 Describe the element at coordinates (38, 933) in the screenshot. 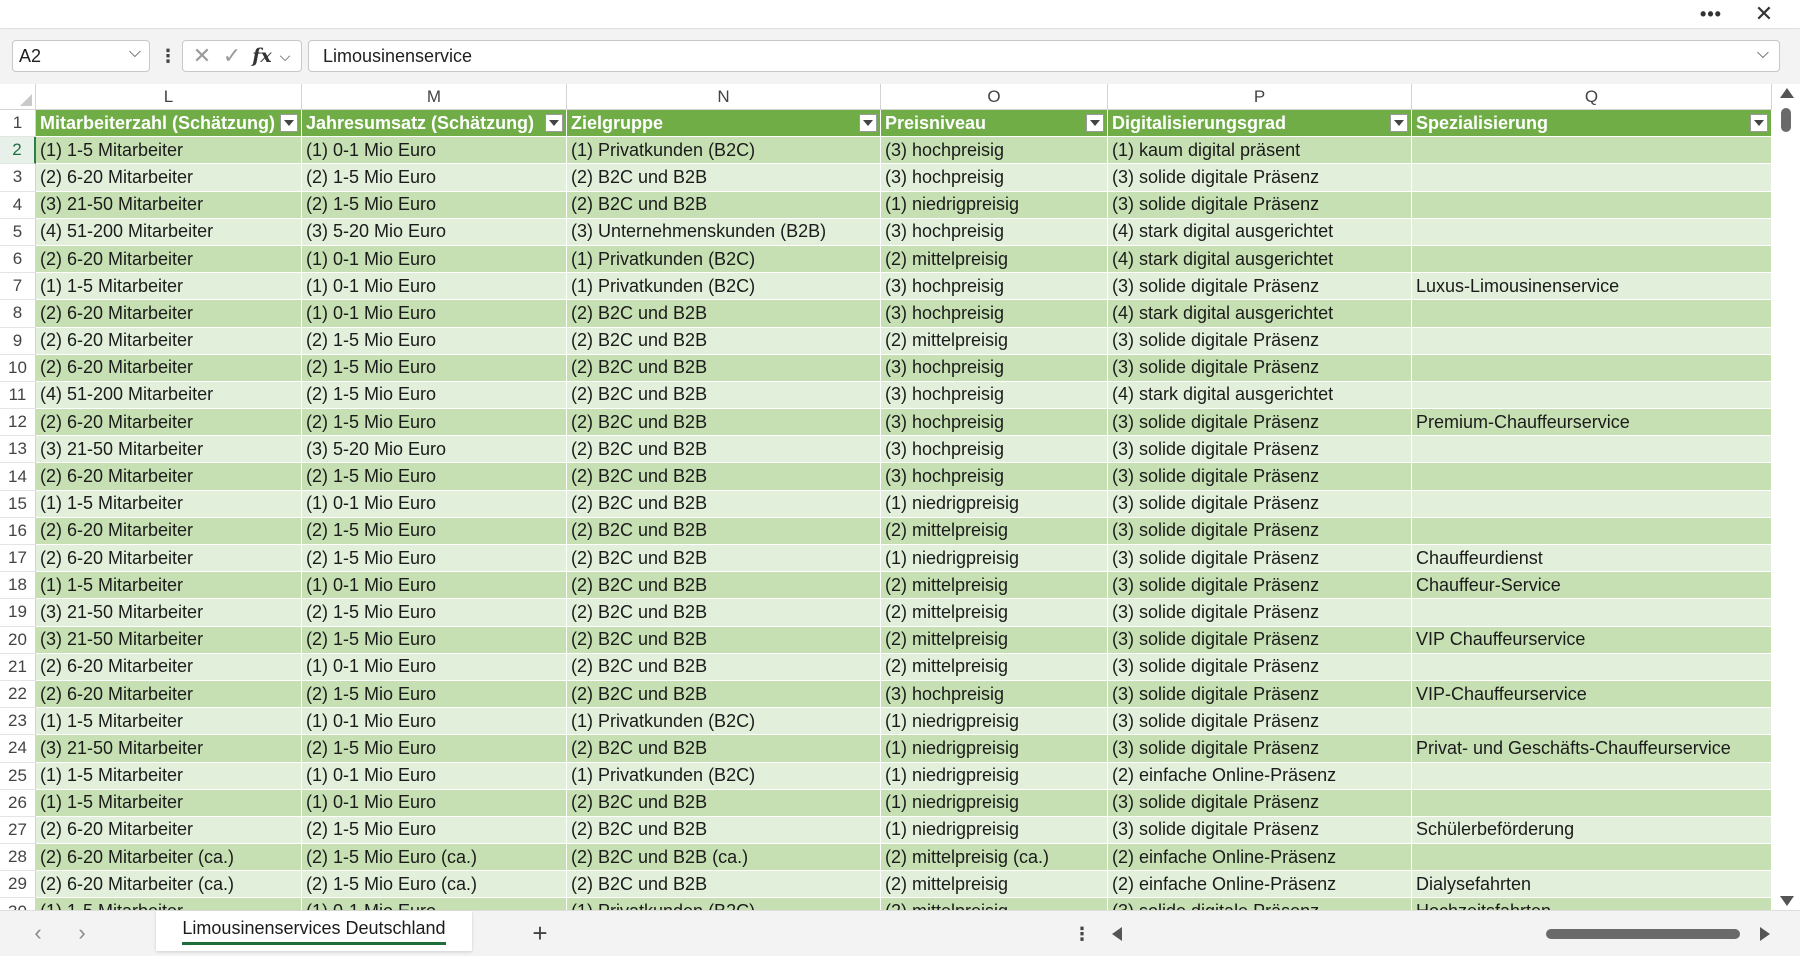

I see `previous-sheet-icon: ‹` at that location.